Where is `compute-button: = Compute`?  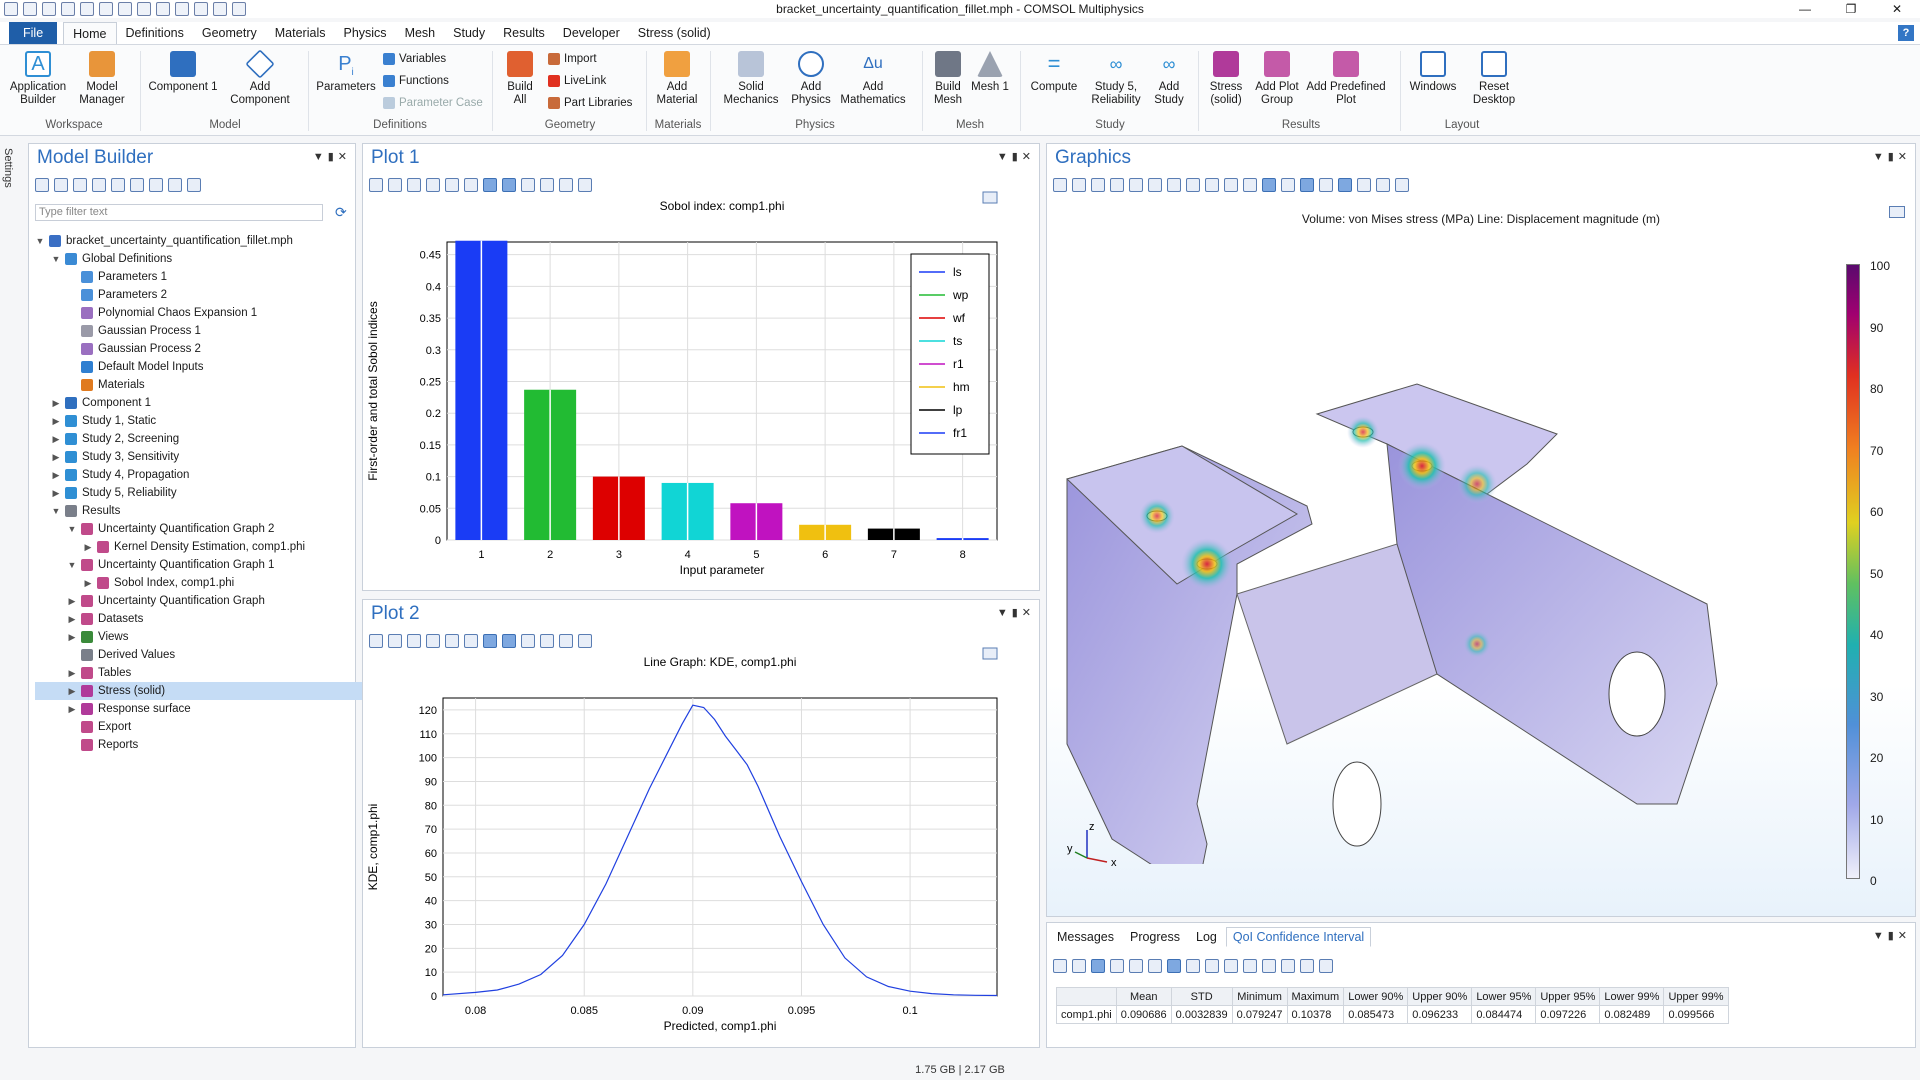
compute-button: = Compute is located at coordinates (1054, 72).